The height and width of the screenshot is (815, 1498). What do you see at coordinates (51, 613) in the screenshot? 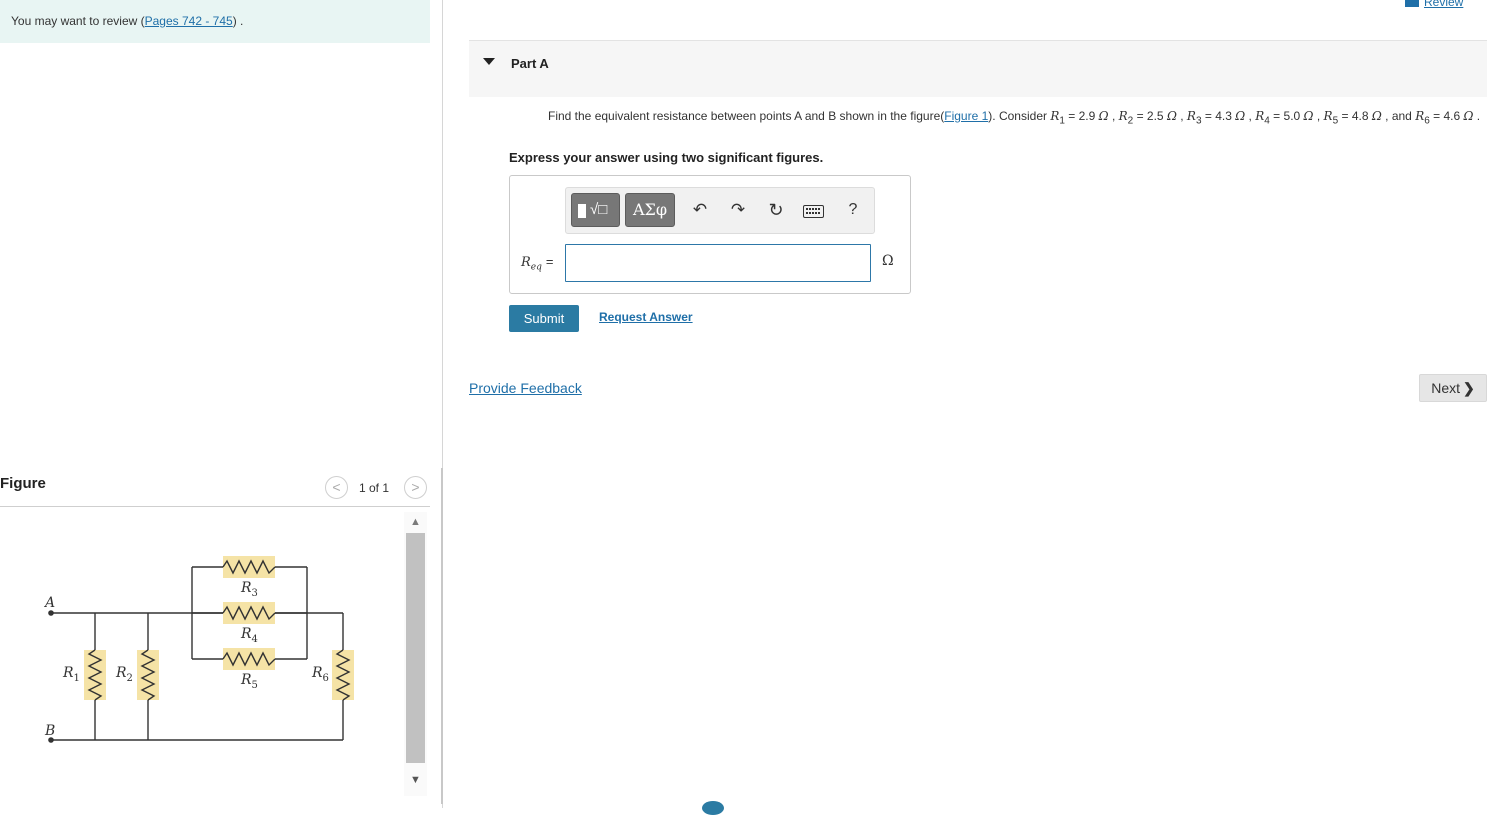
I see `terminal-a` at bounding box center [51, 613].